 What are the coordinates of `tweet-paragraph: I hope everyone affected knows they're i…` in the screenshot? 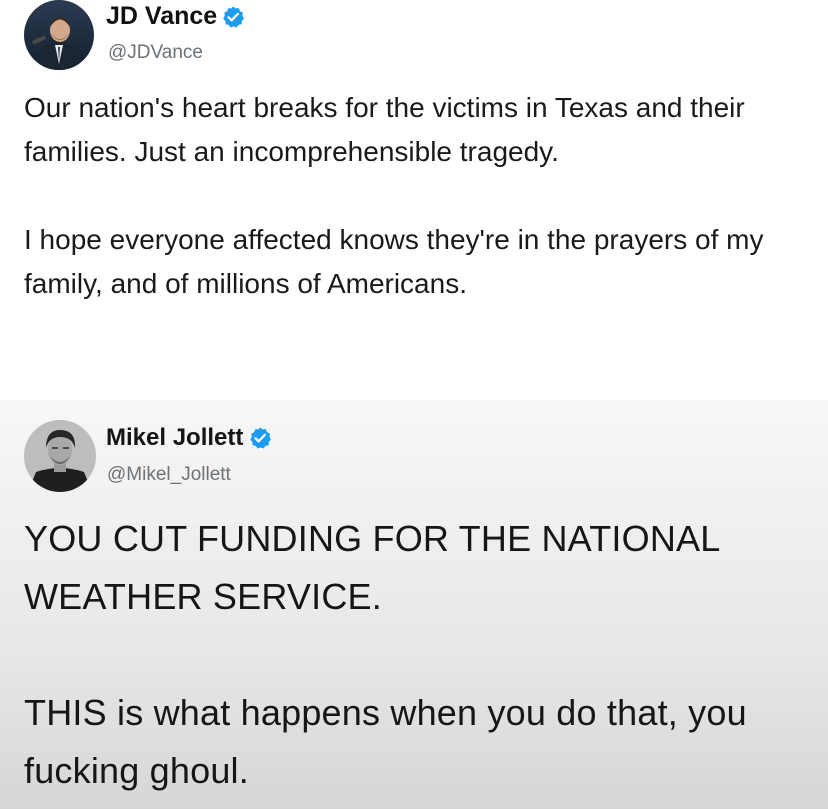 It's located at (394, 261).